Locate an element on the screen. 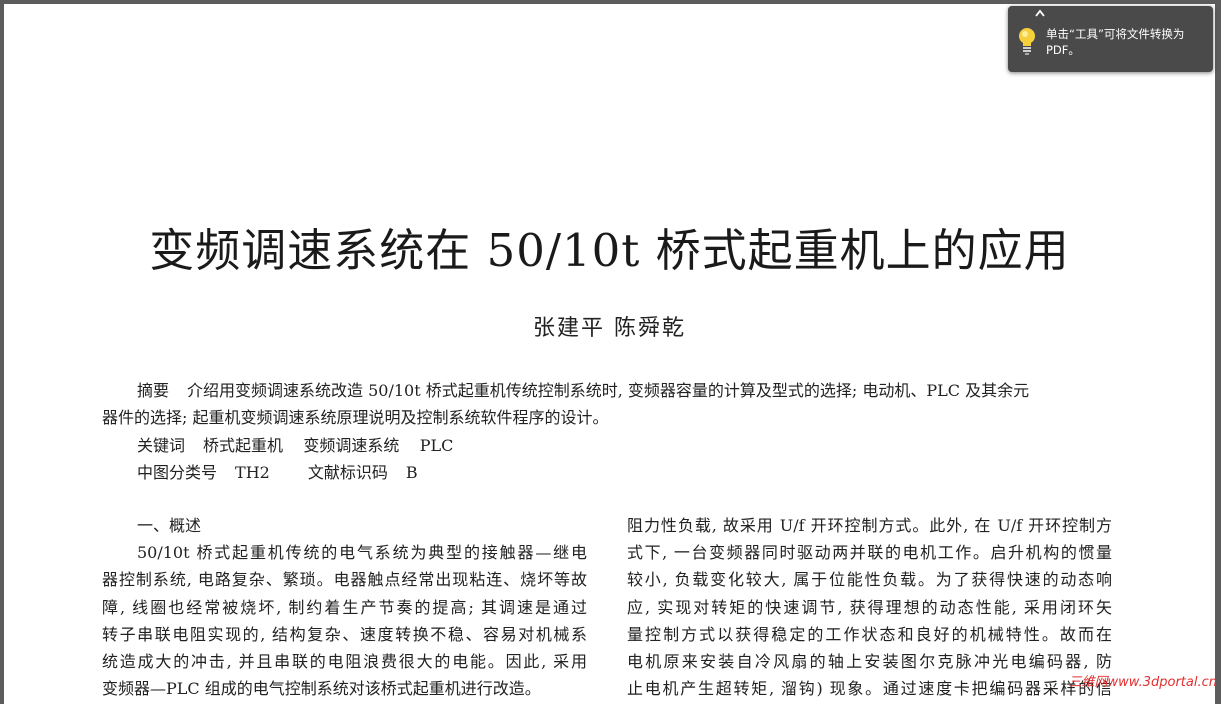  convert-to-pdf-tooltip: 单击“工具”可将文件转换为 PDF。 is located at coordinates (1110, 39).